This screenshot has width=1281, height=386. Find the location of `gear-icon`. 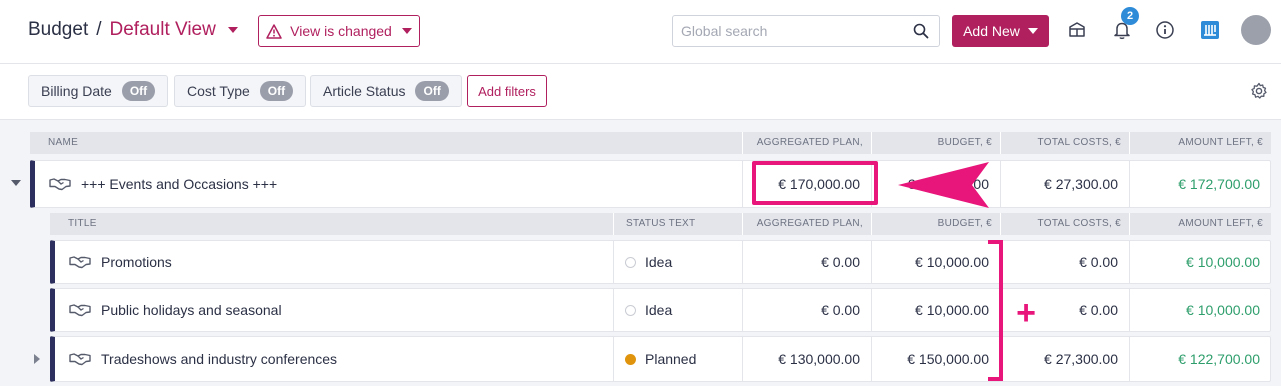

gear-icon is located at coordinates (1259, 91).